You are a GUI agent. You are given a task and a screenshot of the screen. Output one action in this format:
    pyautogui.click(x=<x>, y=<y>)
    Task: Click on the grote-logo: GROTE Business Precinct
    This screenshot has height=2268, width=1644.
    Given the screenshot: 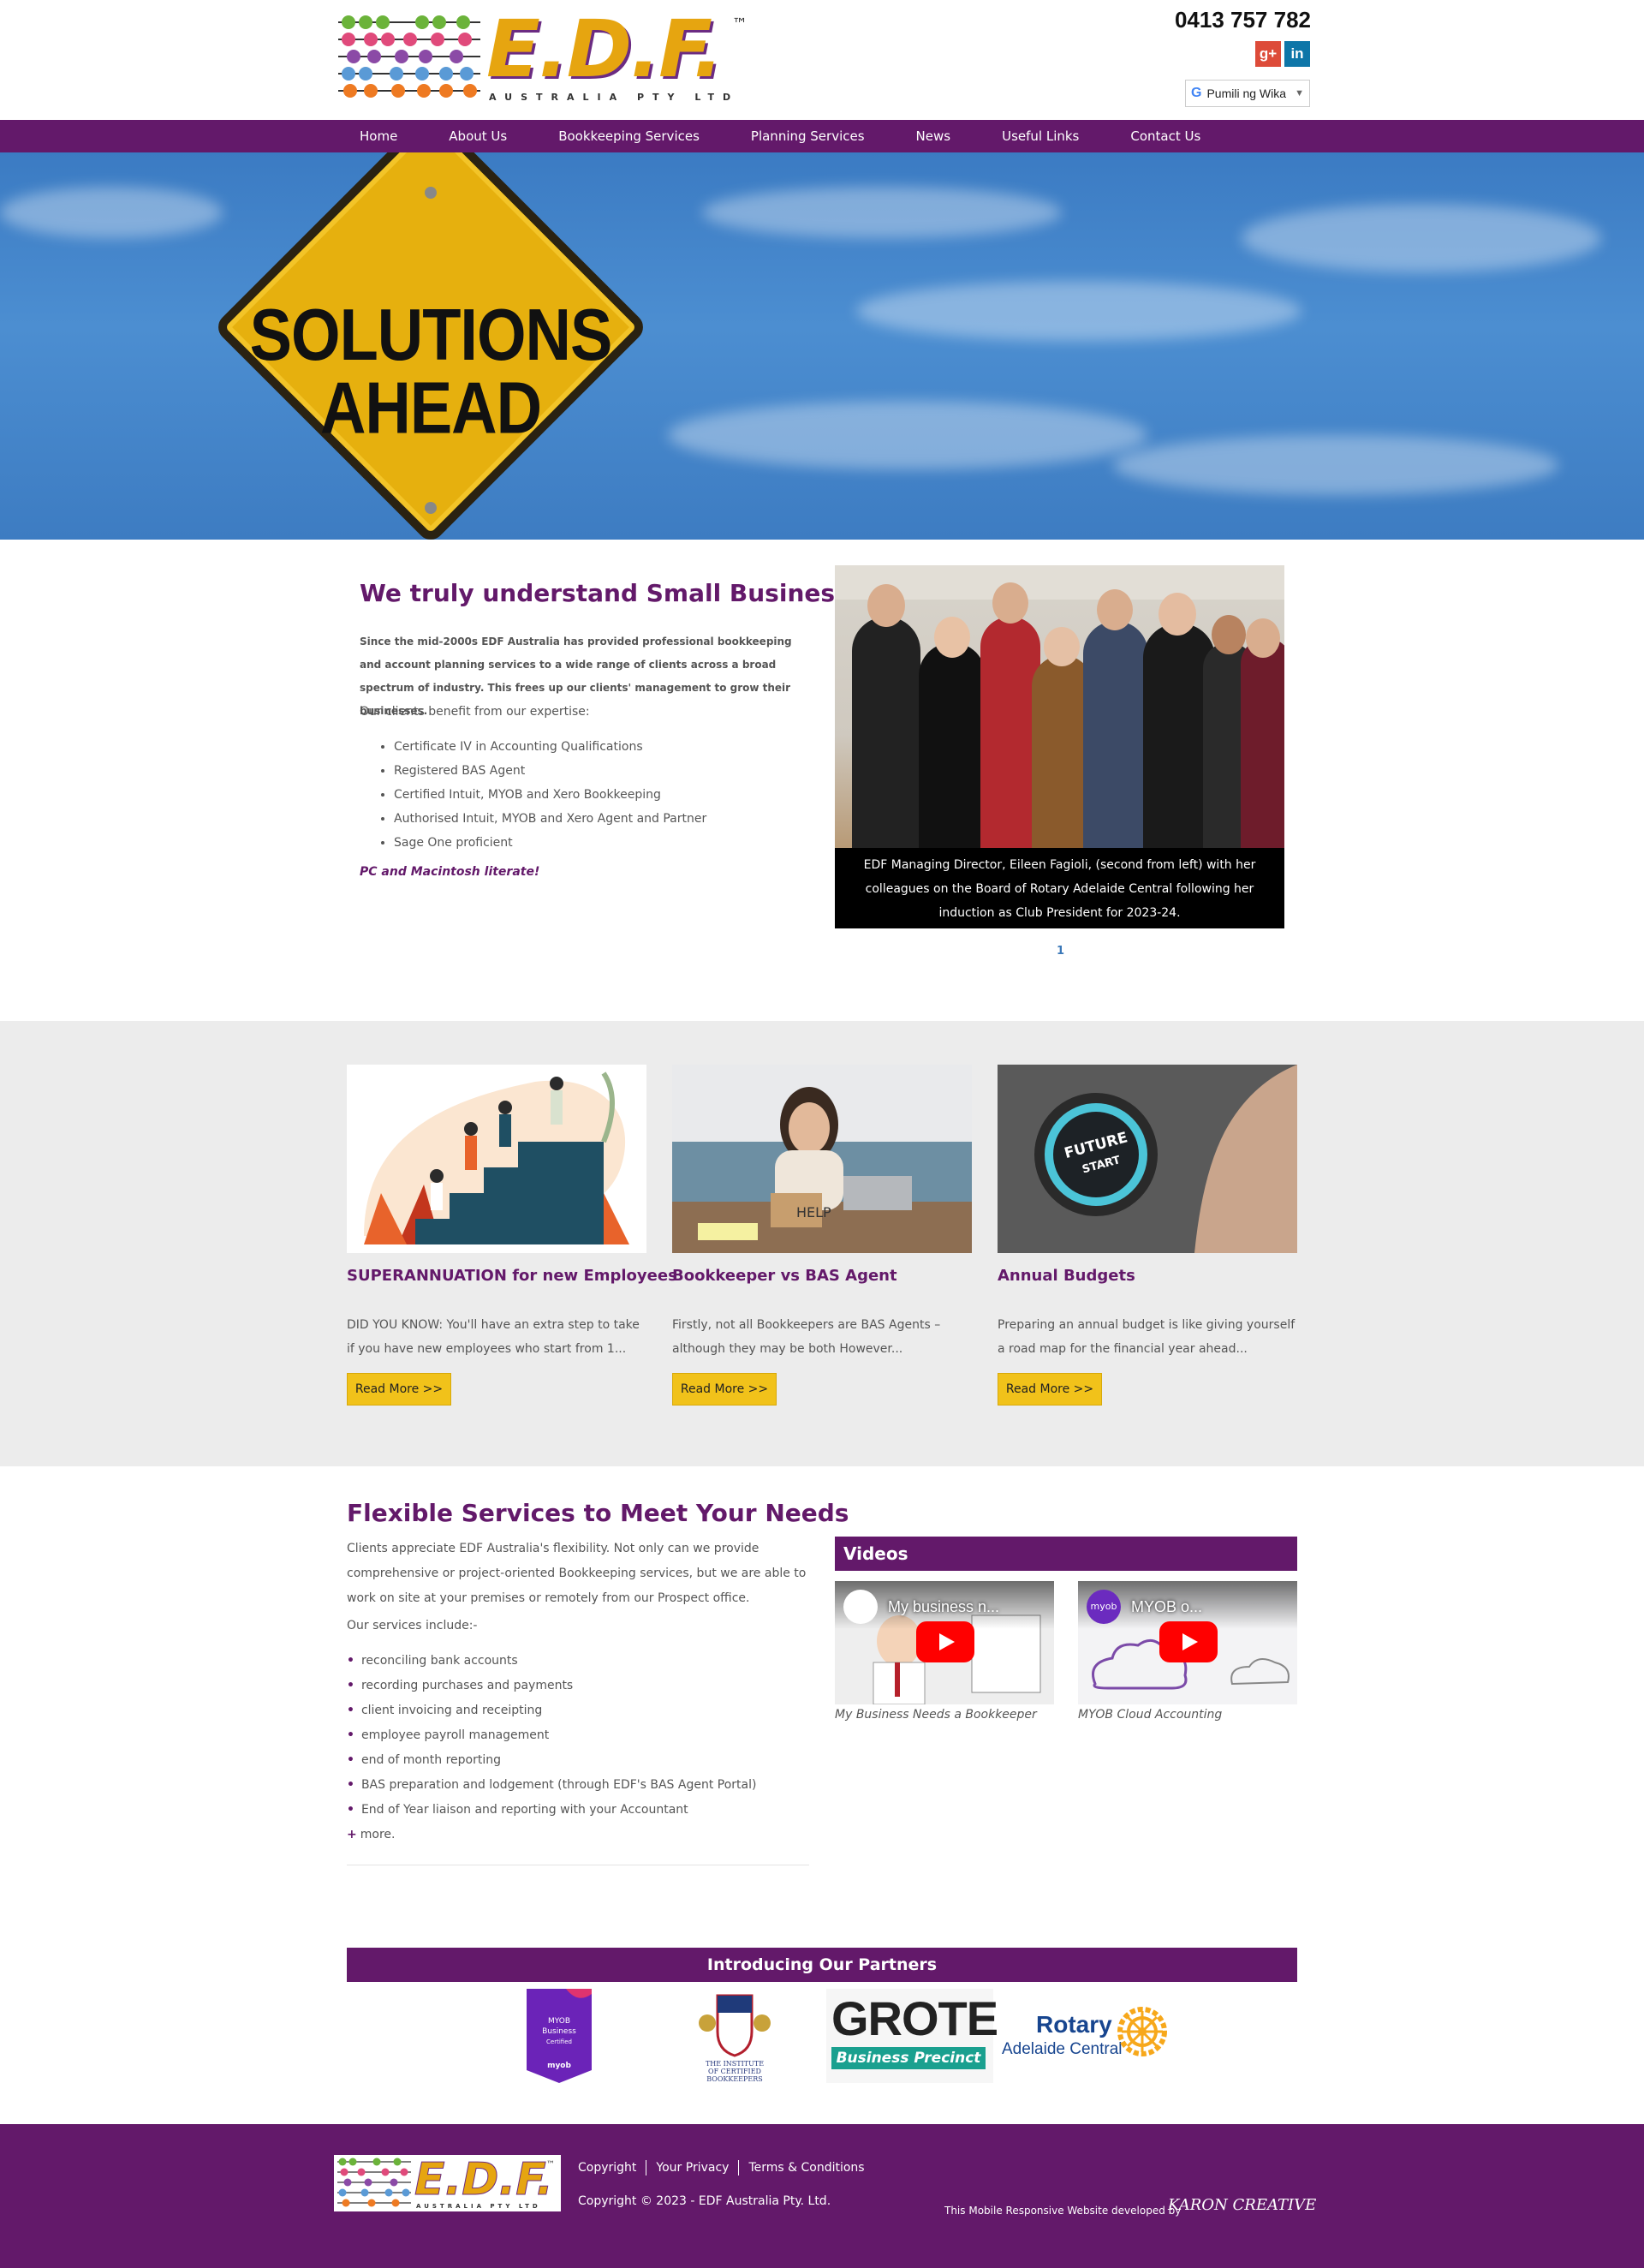 What is the action you would take?
    pyautogui.click(x=912, y=2036)
    